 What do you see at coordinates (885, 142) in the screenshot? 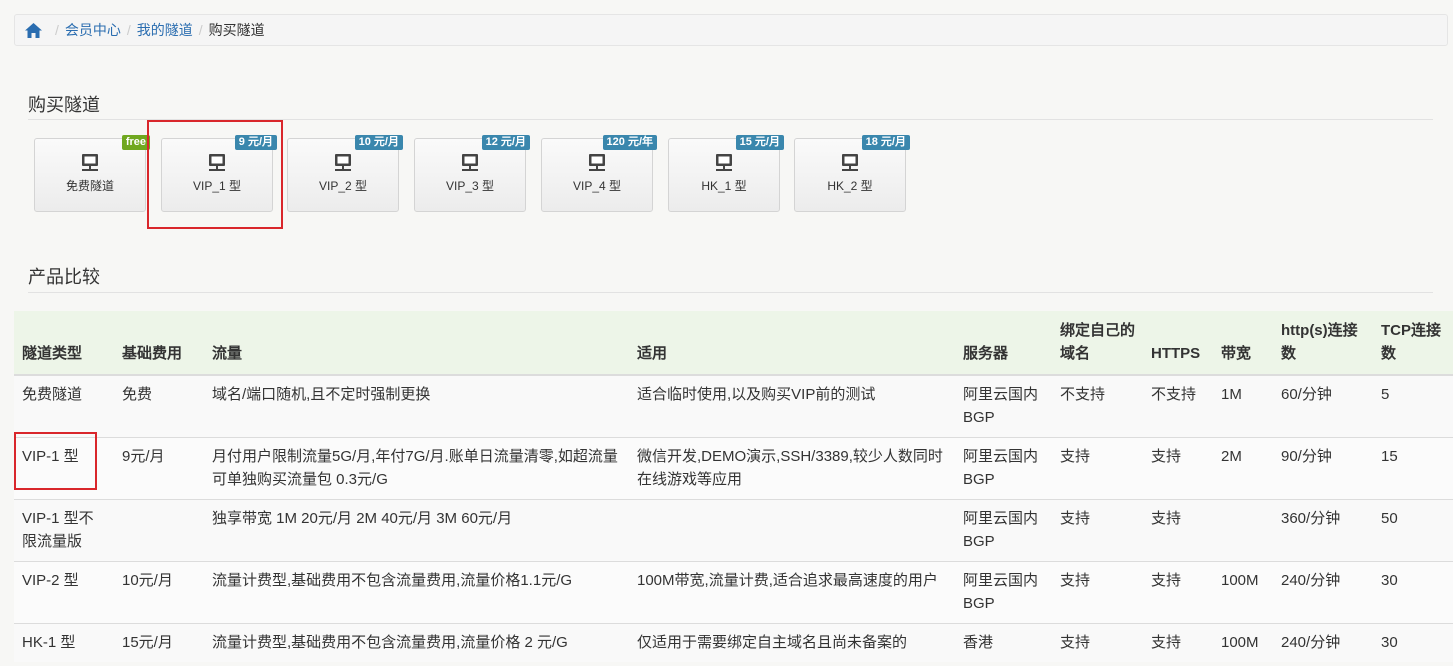
I see `price-badge: 18 元/月` at bounding box center [885, 142].